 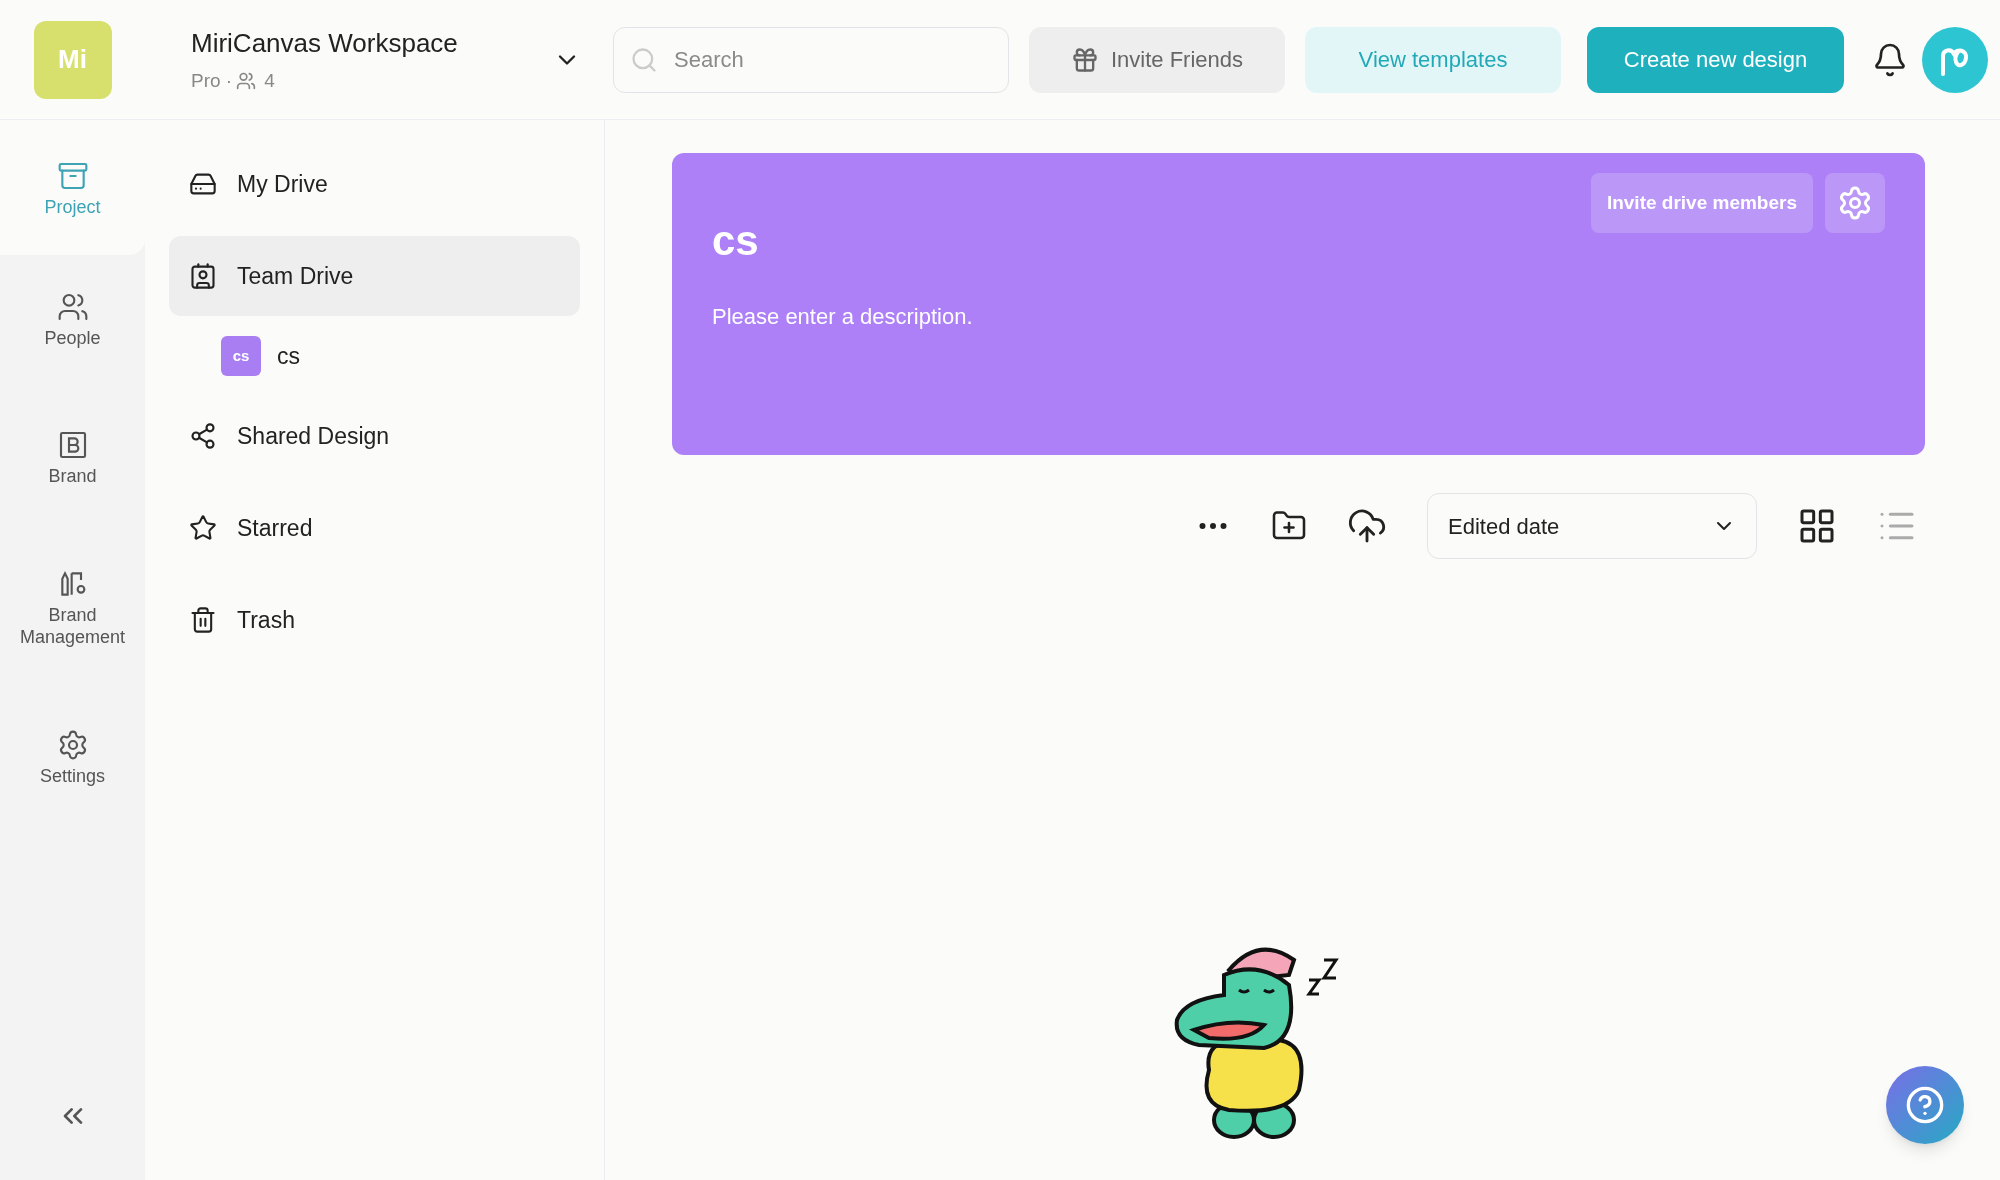 What do you see at coordinates (203, 276) in the screenshot?
I see `team-drive-icon` at bounding box center [203, 276].